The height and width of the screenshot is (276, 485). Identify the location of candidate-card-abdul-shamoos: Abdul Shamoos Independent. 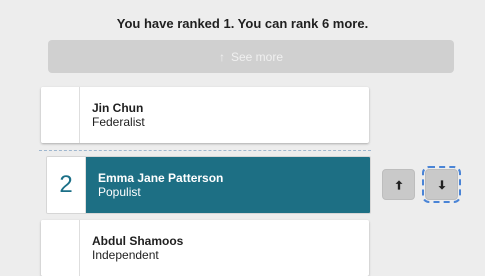
(205, 248).